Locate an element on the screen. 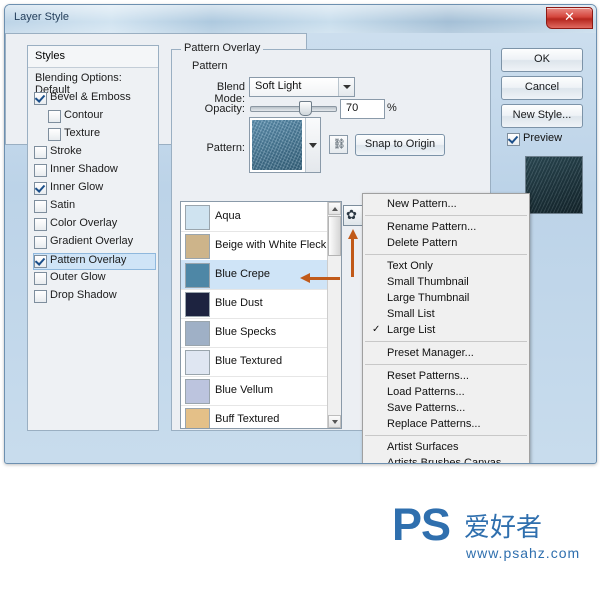 This screenshot has height=600, width=600. style-item-texture: Texture is located at coordinates (94, 135).